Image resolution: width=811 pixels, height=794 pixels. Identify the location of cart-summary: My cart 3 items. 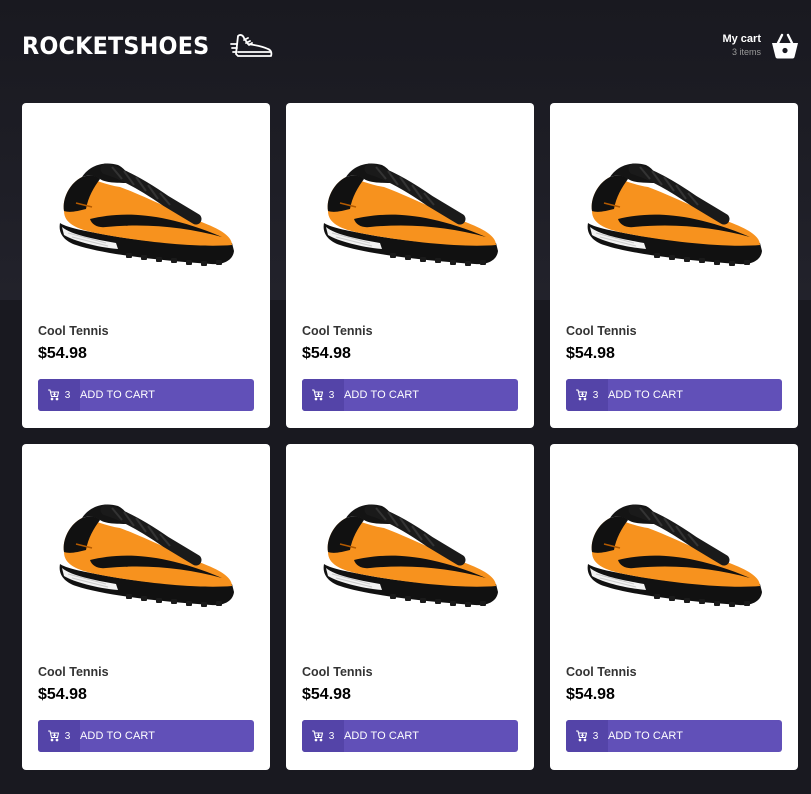
(741, 45).